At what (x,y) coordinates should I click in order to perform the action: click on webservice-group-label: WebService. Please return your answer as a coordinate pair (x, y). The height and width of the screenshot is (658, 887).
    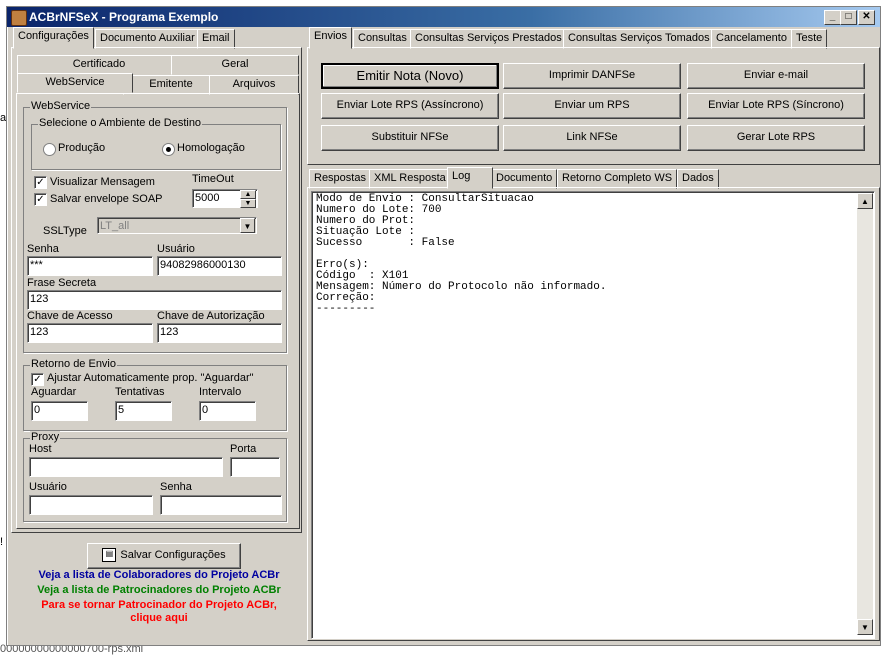
    Looking at the image, I should click on (61, 106).